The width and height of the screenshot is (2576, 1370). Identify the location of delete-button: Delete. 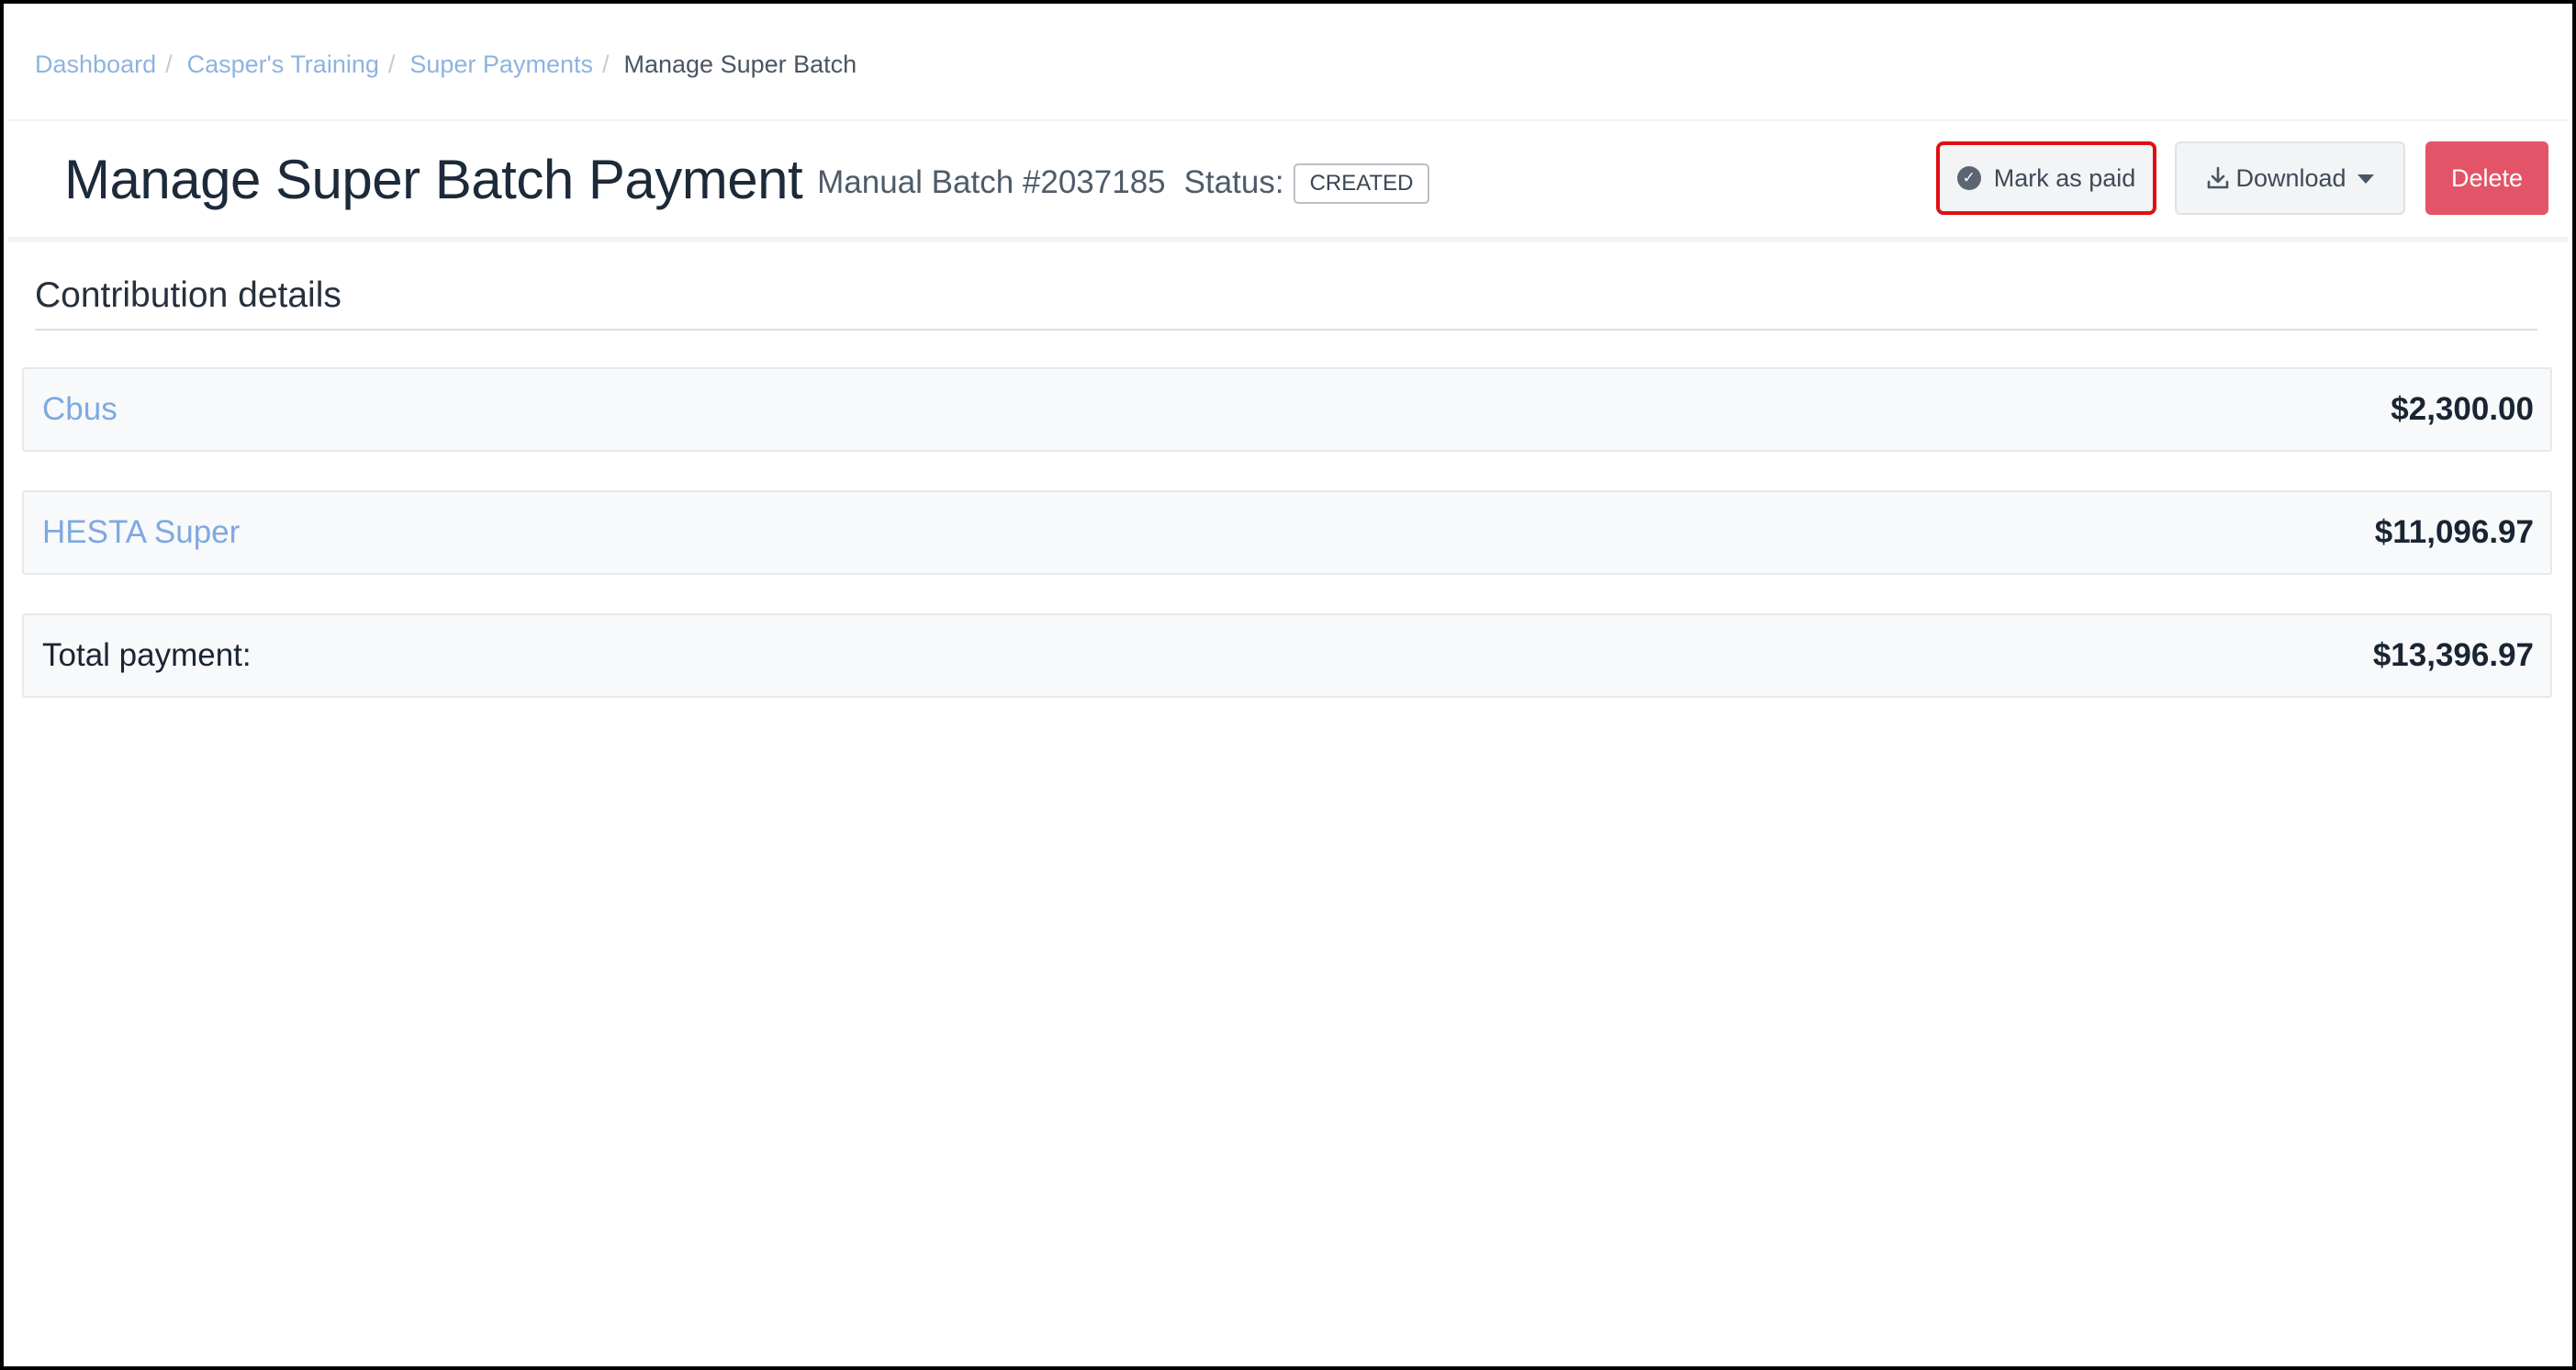
(2486, 178).